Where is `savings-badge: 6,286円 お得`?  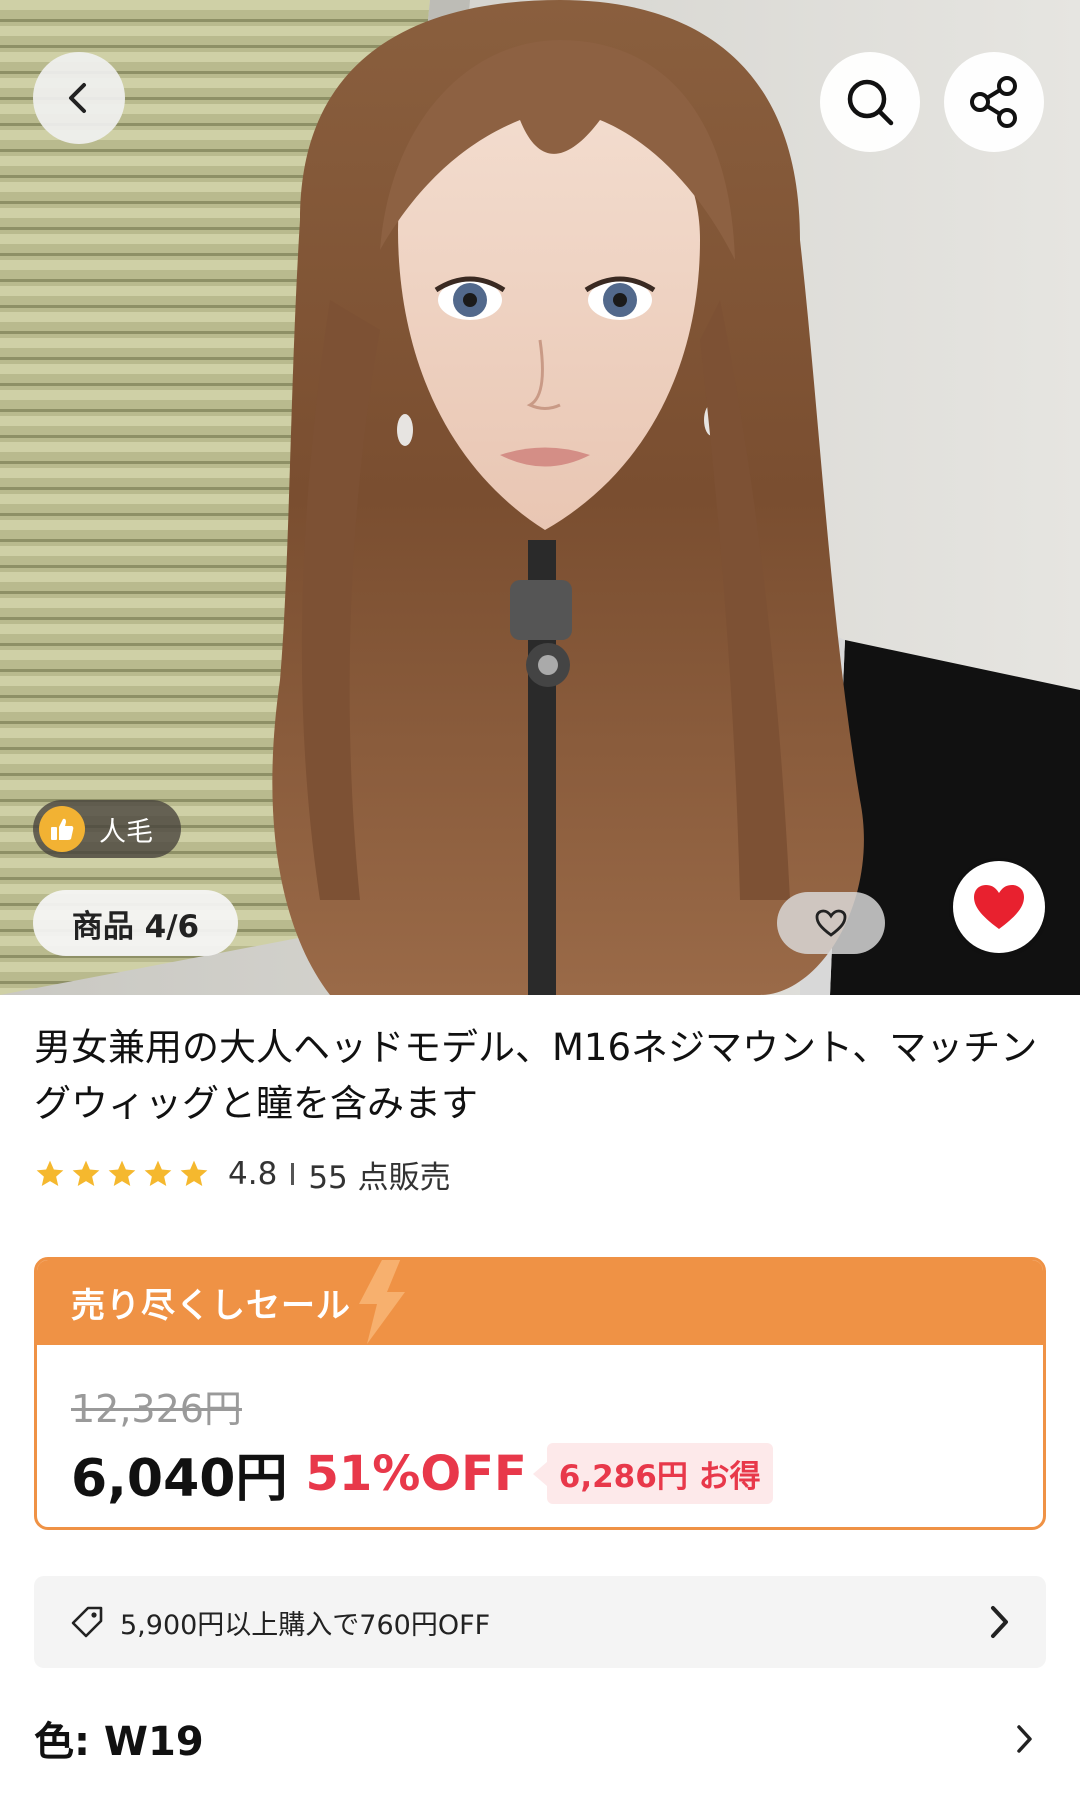 savings-badge: 6,286円 お得 is located at coordinates (652, 1473).